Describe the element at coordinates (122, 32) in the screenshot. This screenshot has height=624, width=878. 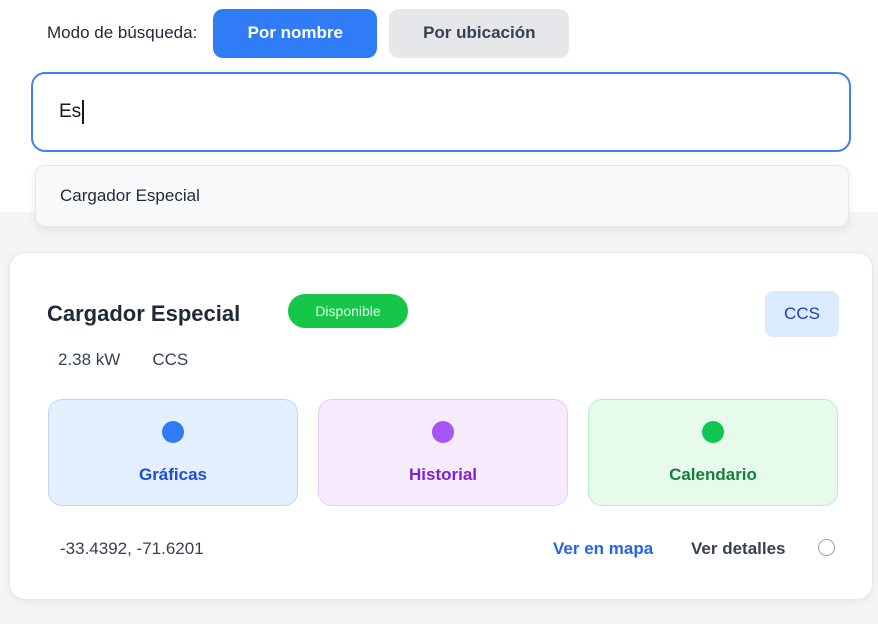
I see `search-mode-label: Modo de búsqueda:` at that location.